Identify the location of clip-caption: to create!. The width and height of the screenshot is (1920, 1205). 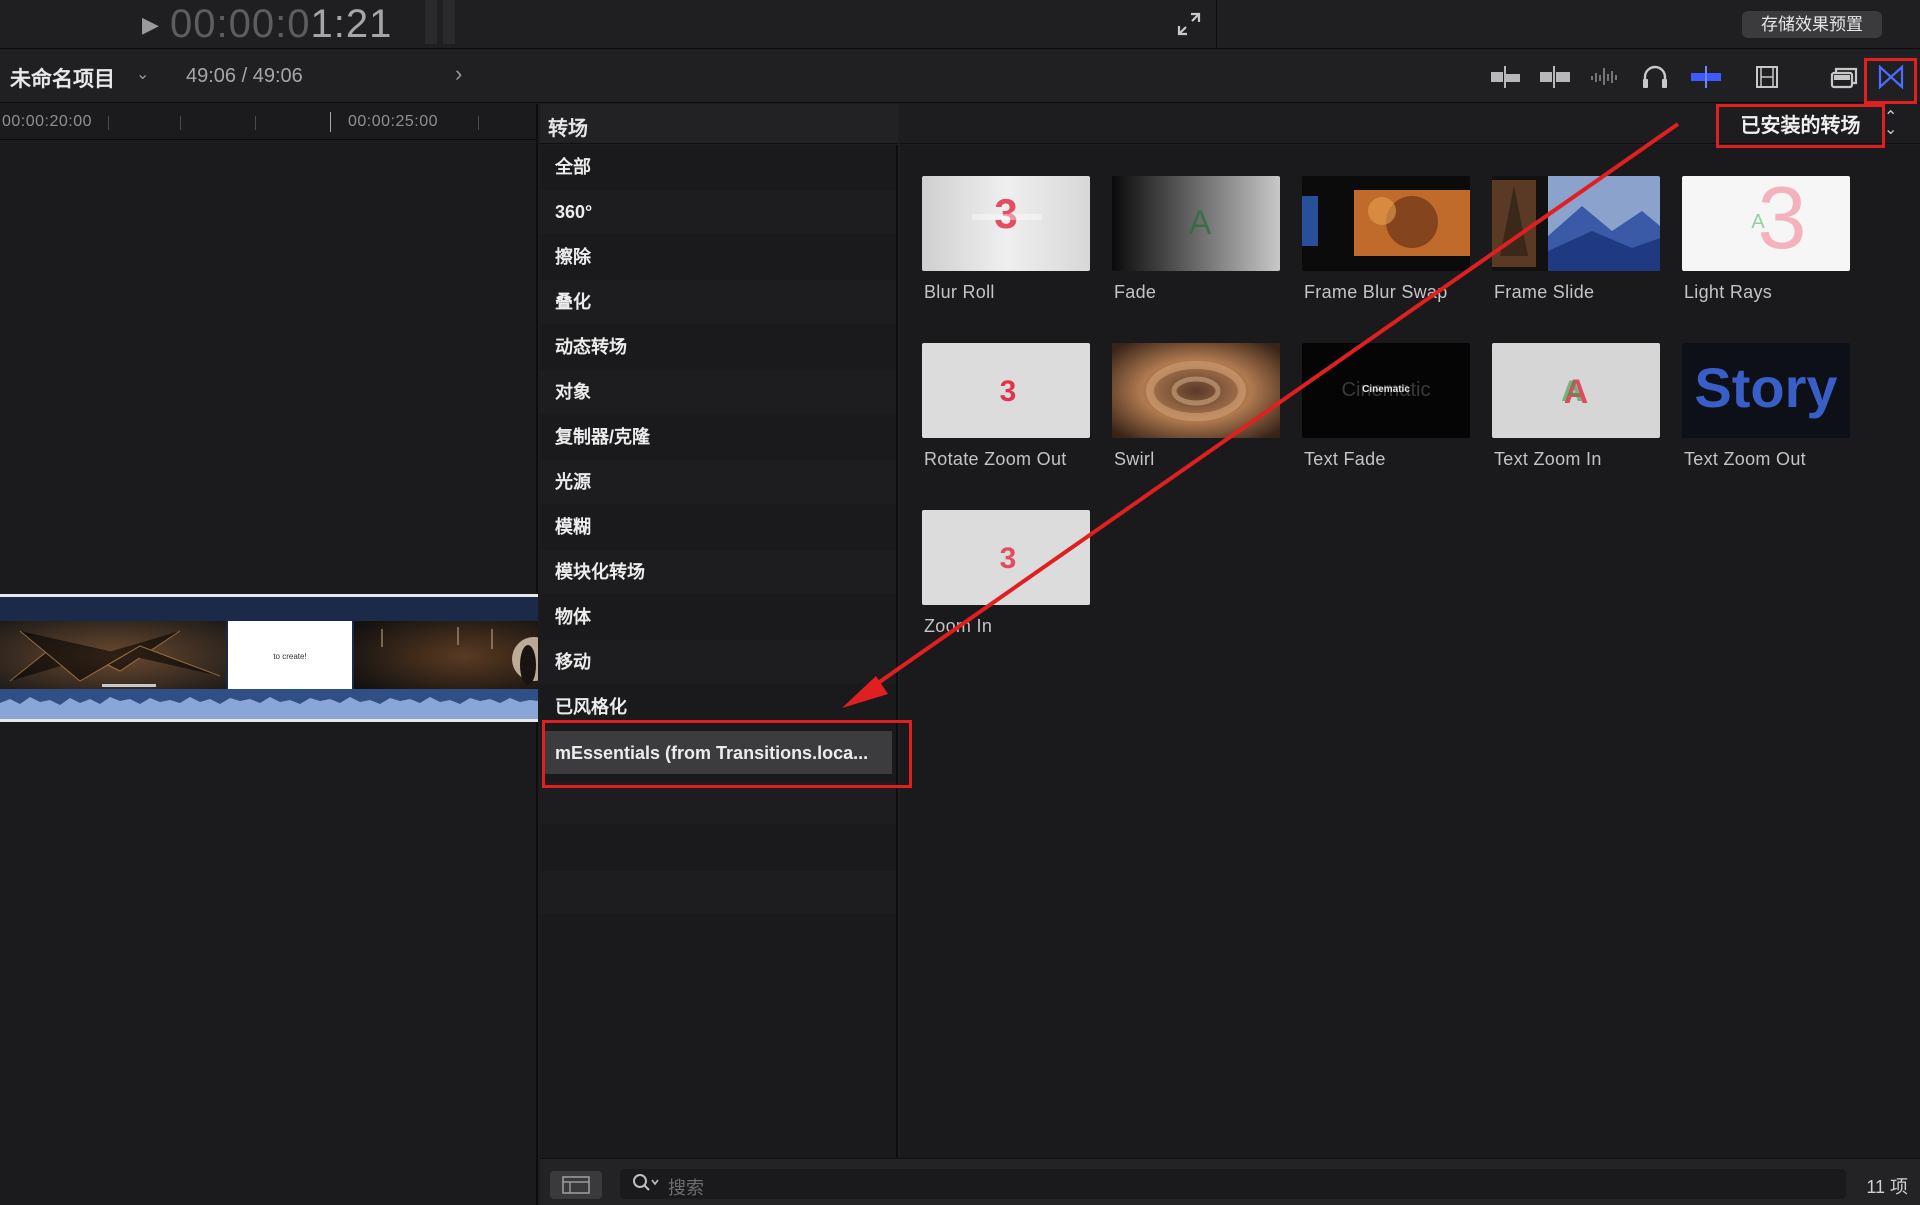
(289, 656).